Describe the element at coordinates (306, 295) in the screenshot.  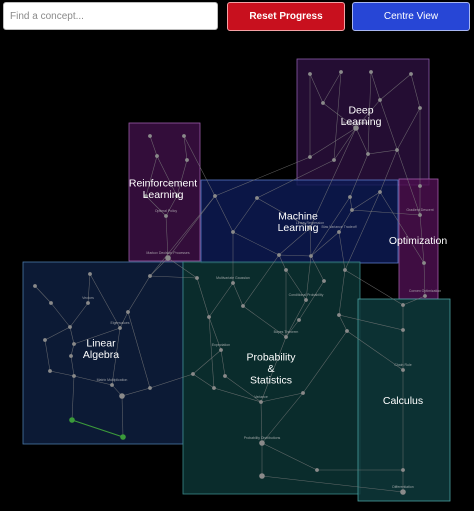
I see `node-label: Conditional Probability` at that location.